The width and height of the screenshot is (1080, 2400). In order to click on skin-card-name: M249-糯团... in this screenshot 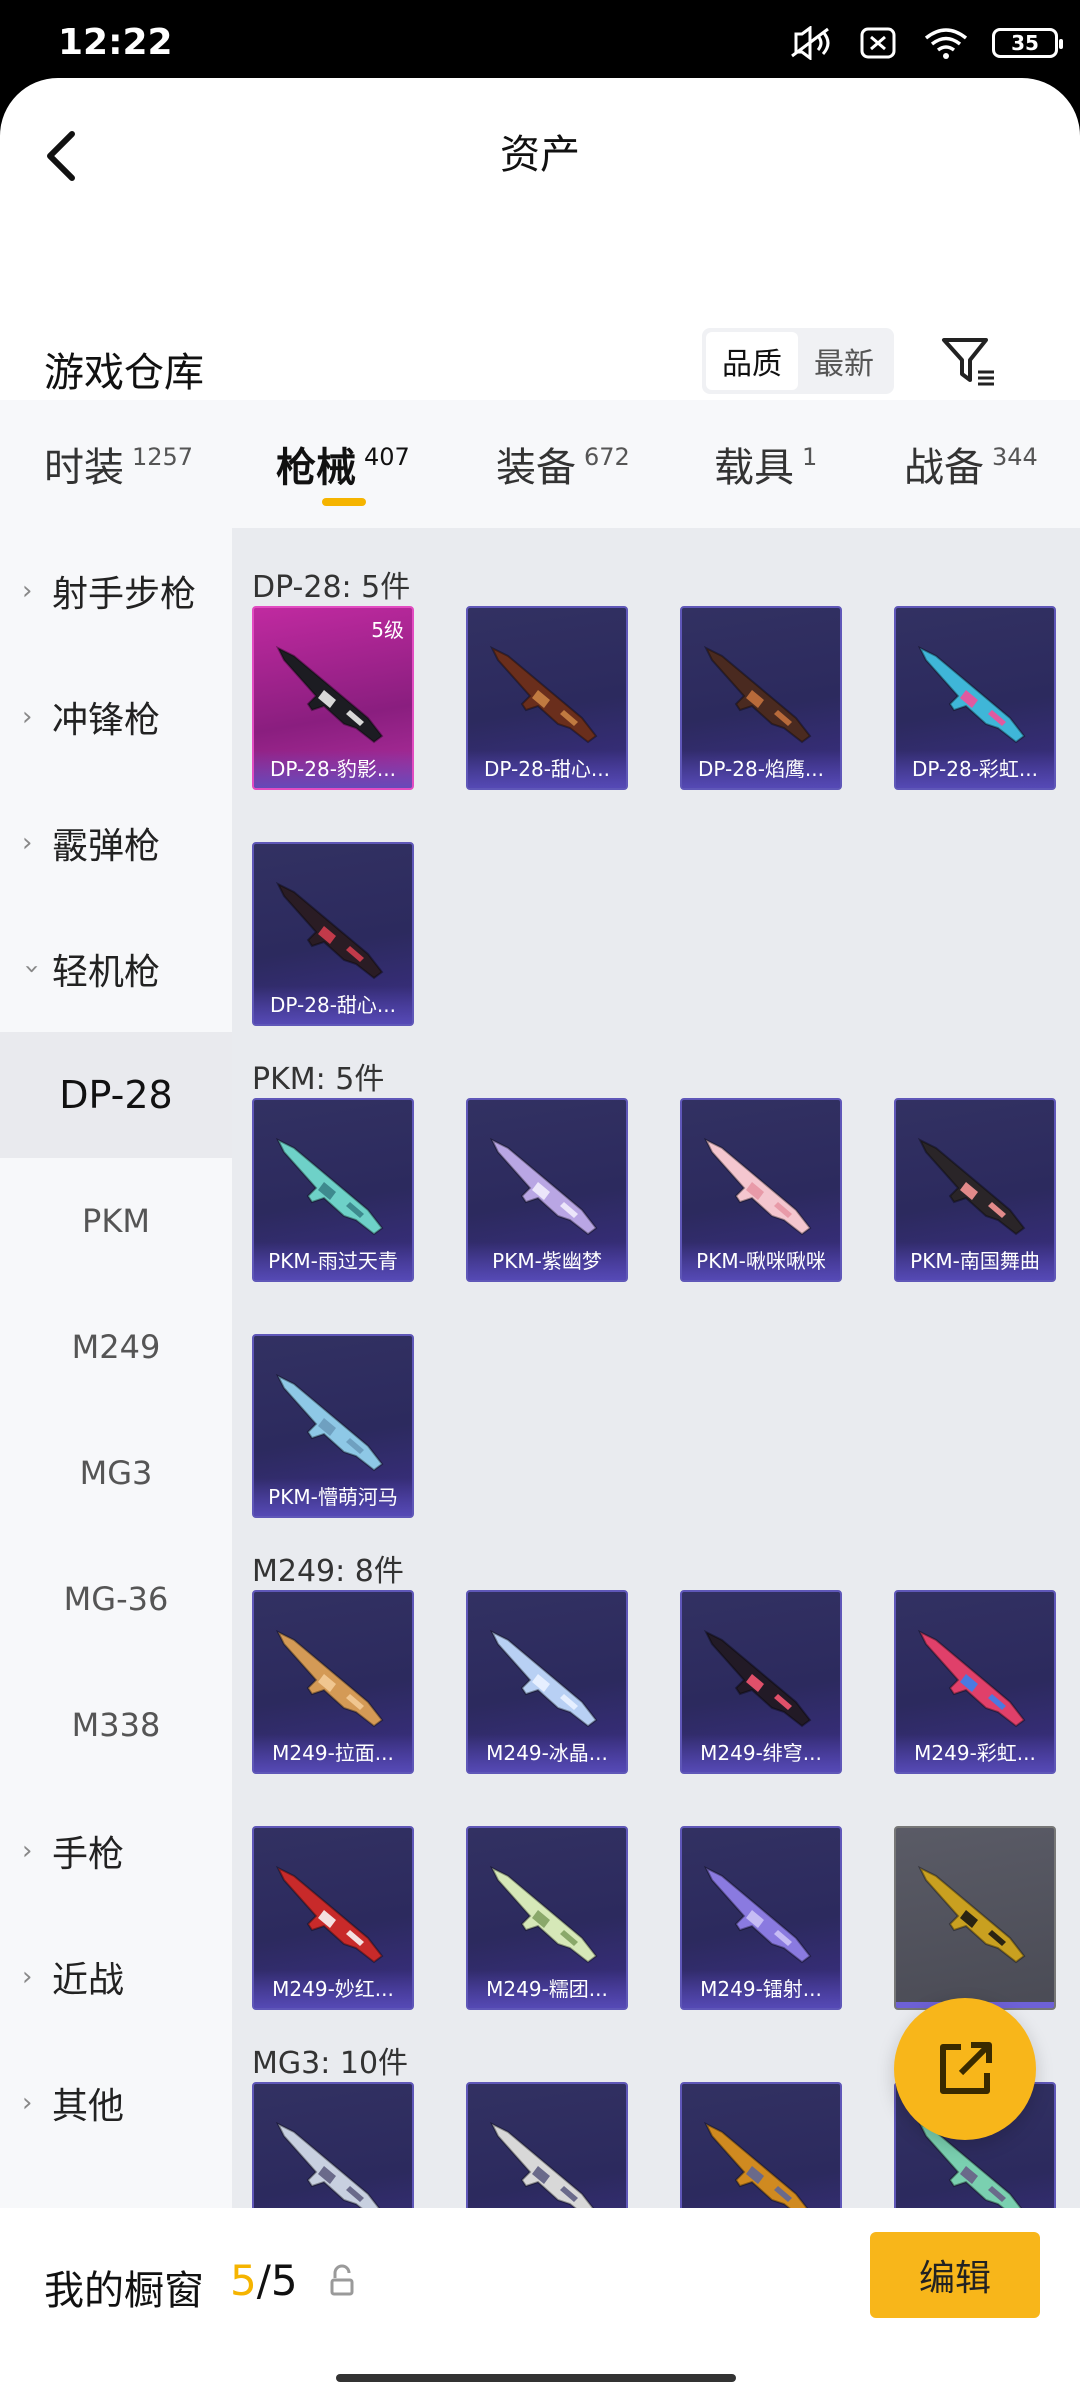, I will do `click(547, 1989)`.